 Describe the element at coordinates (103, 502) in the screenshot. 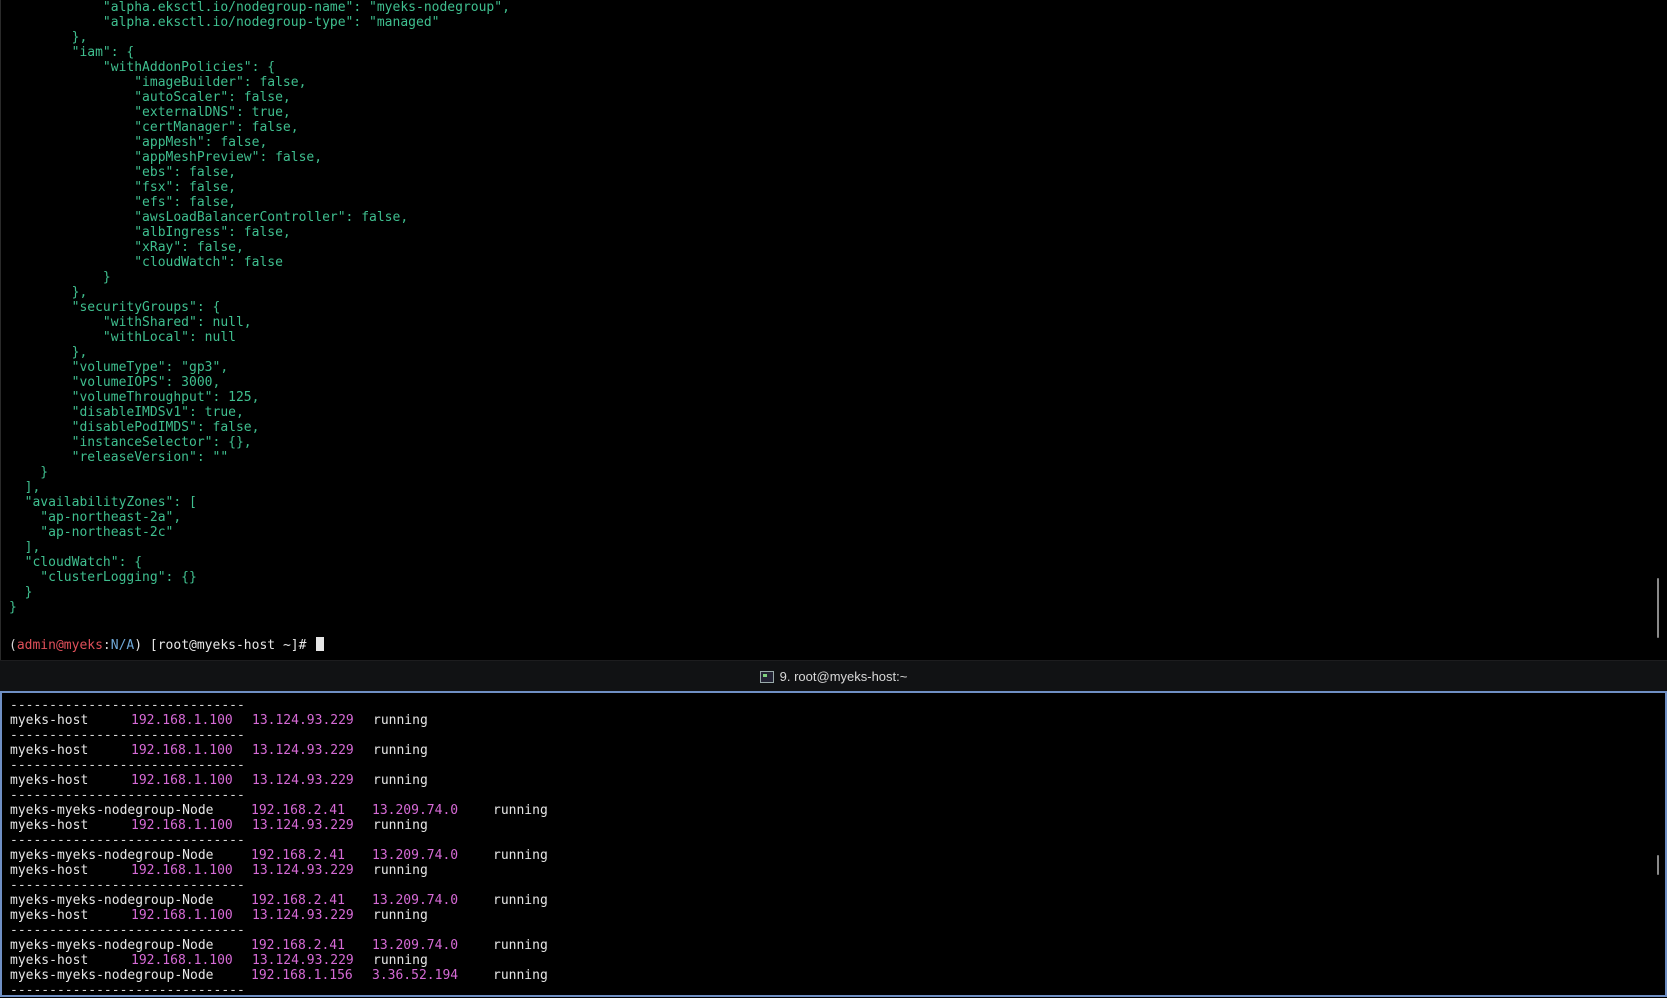

I see `json-line: "availabilityZones": [` at that location.